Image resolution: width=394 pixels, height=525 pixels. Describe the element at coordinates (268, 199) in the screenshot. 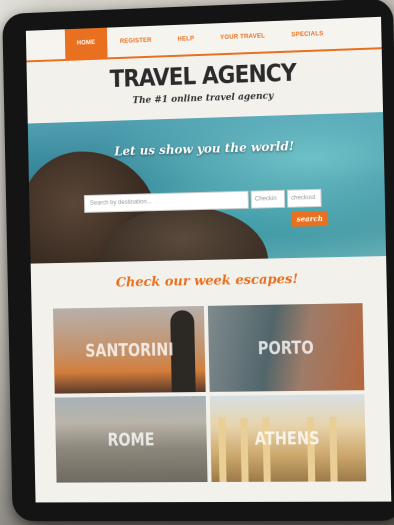

I see `checkin-input: Checkin` at that location.